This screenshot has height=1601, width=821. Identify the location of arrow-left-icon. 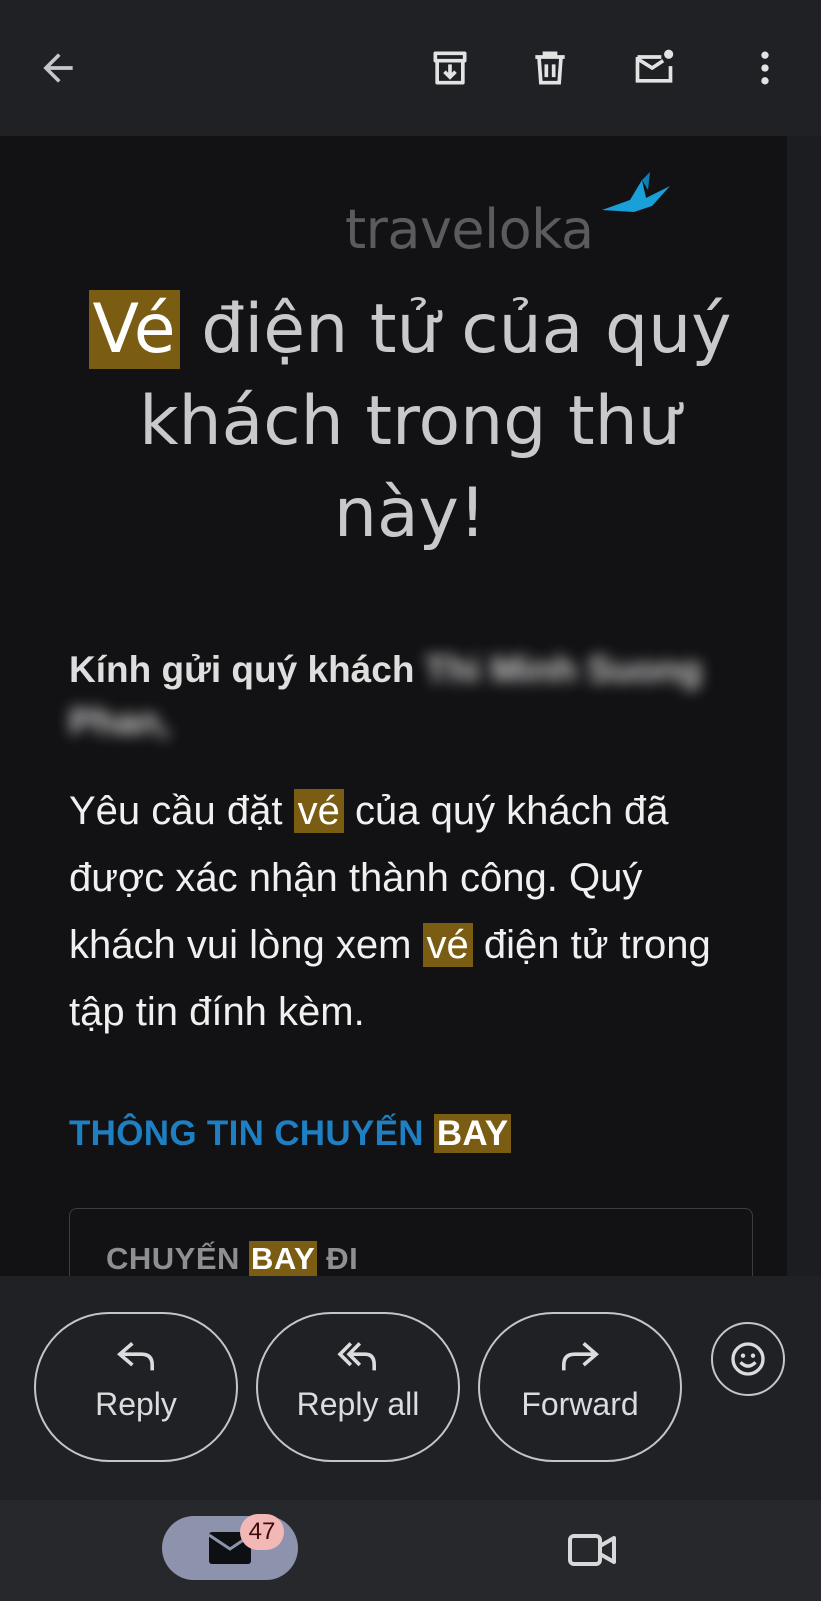
(58, 68).